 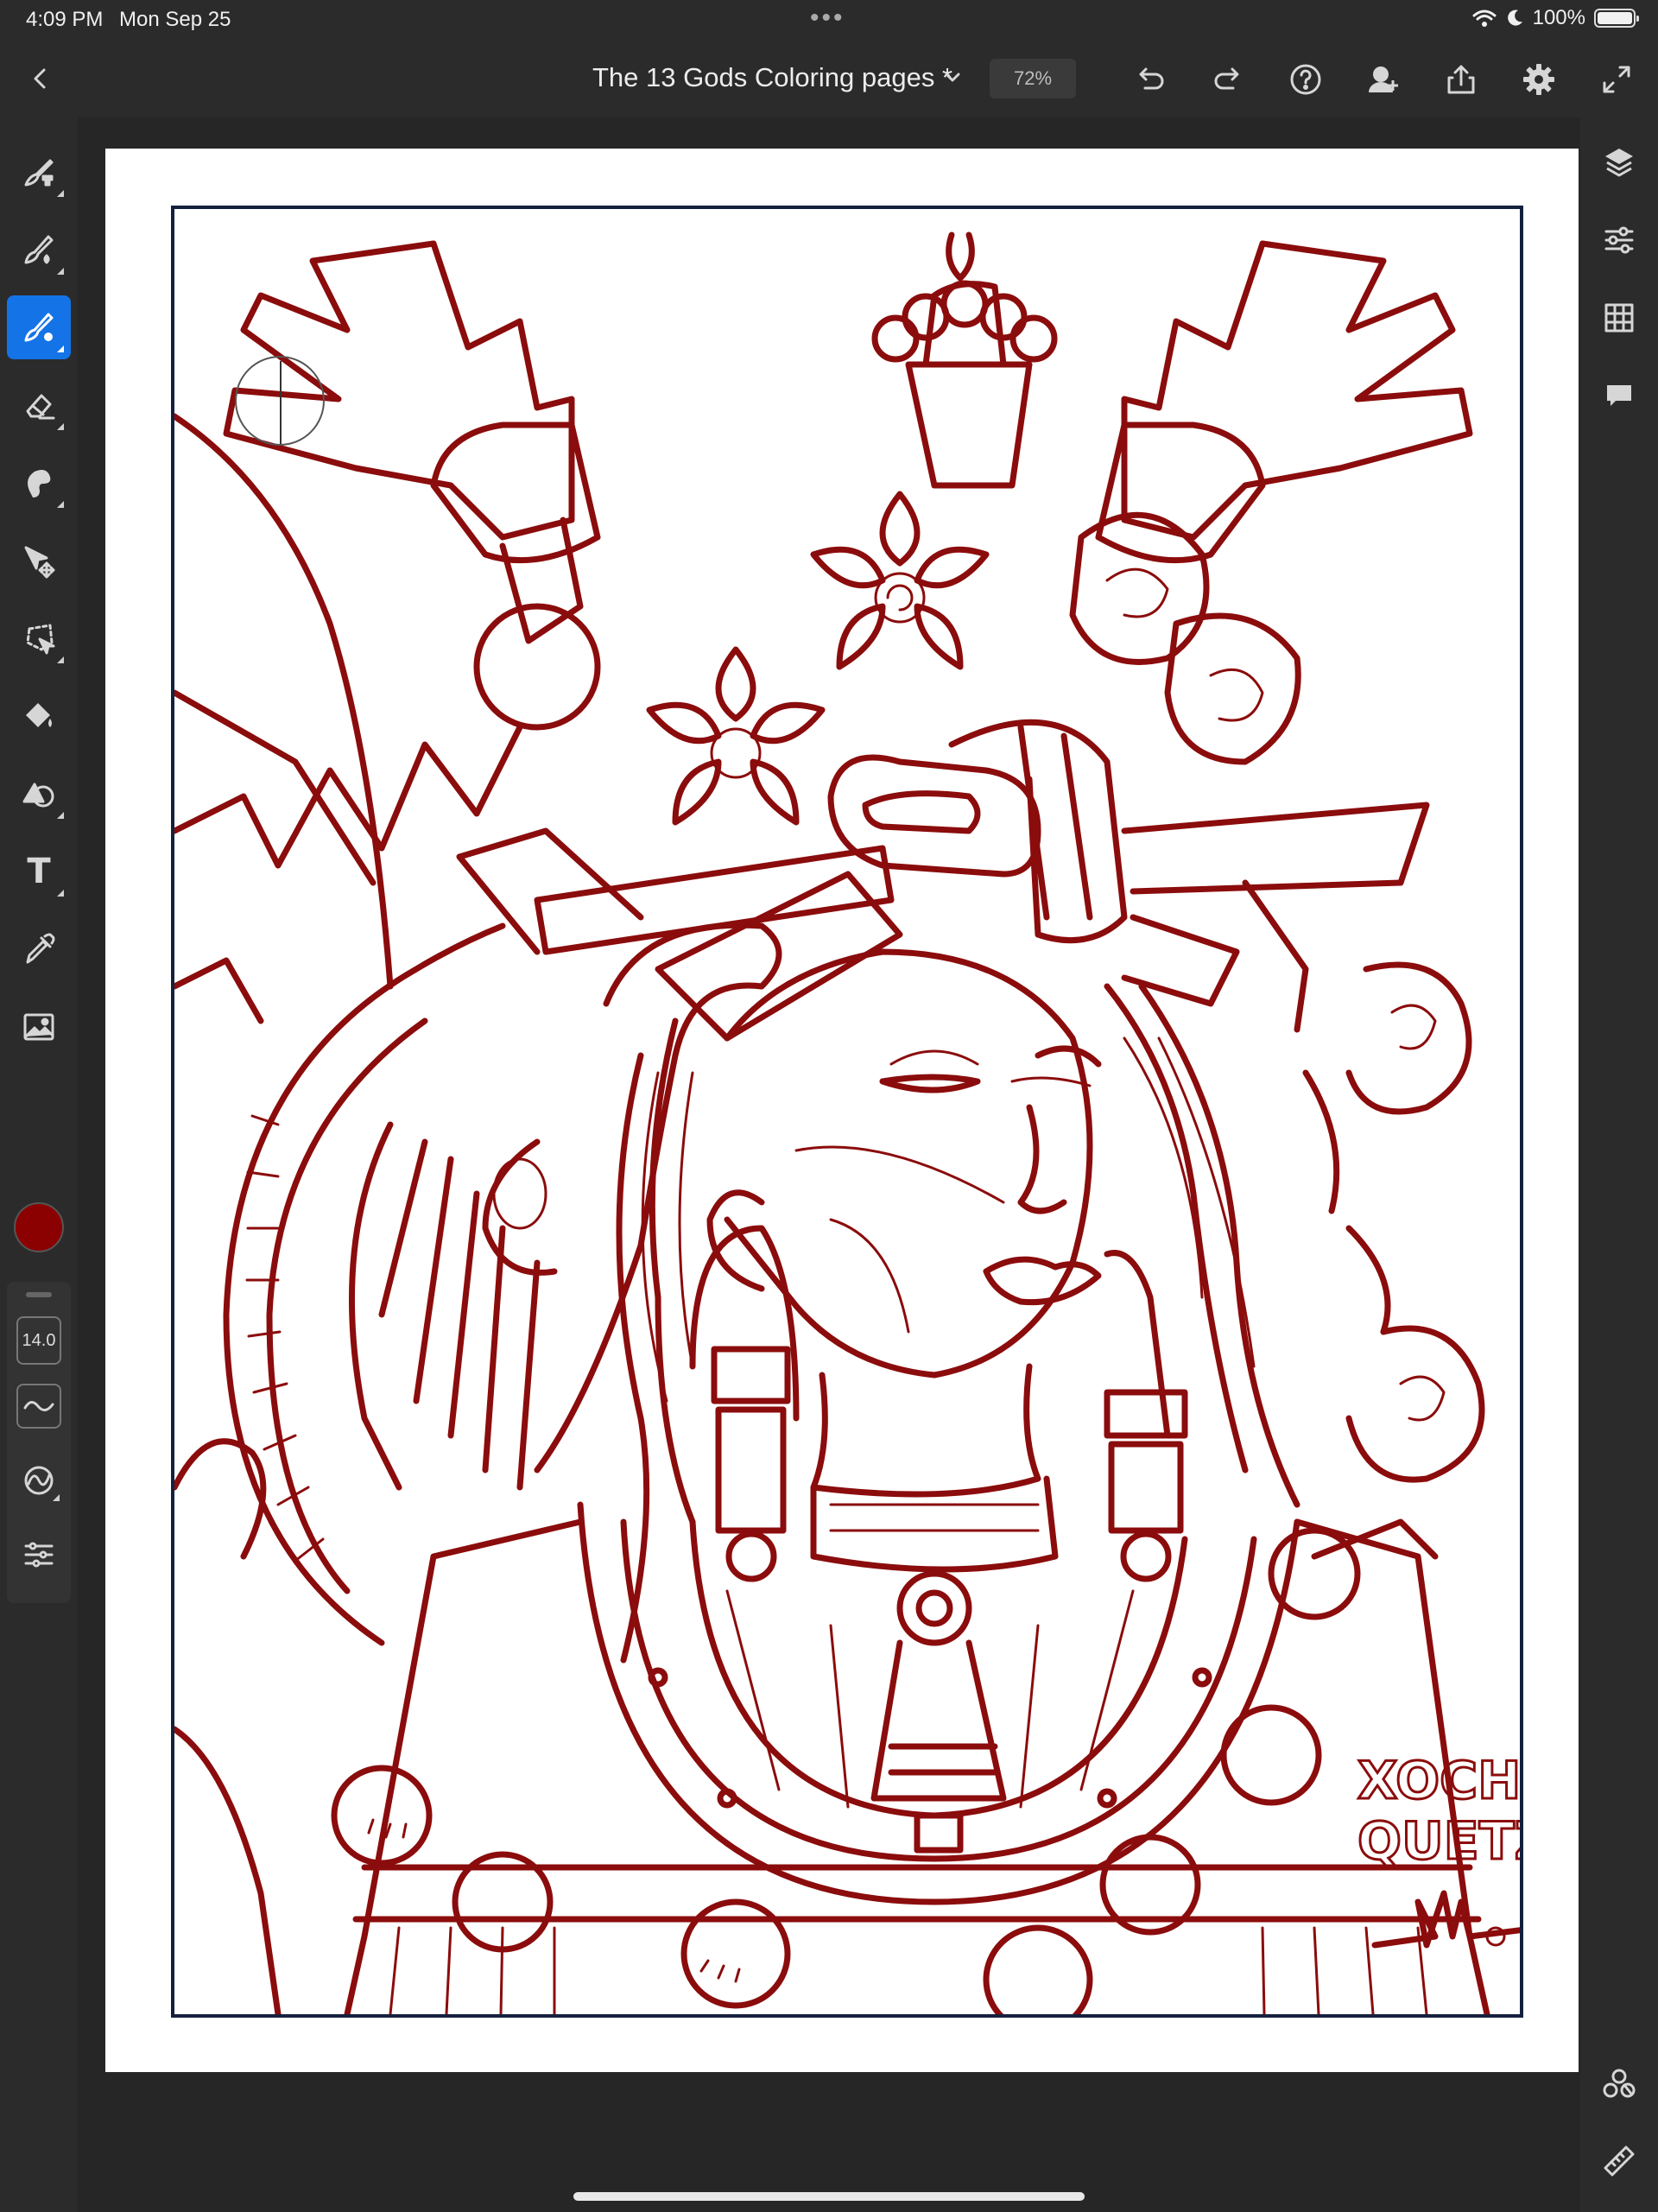 I want to click on chevron-left-icon, so click(x=40, y=78).